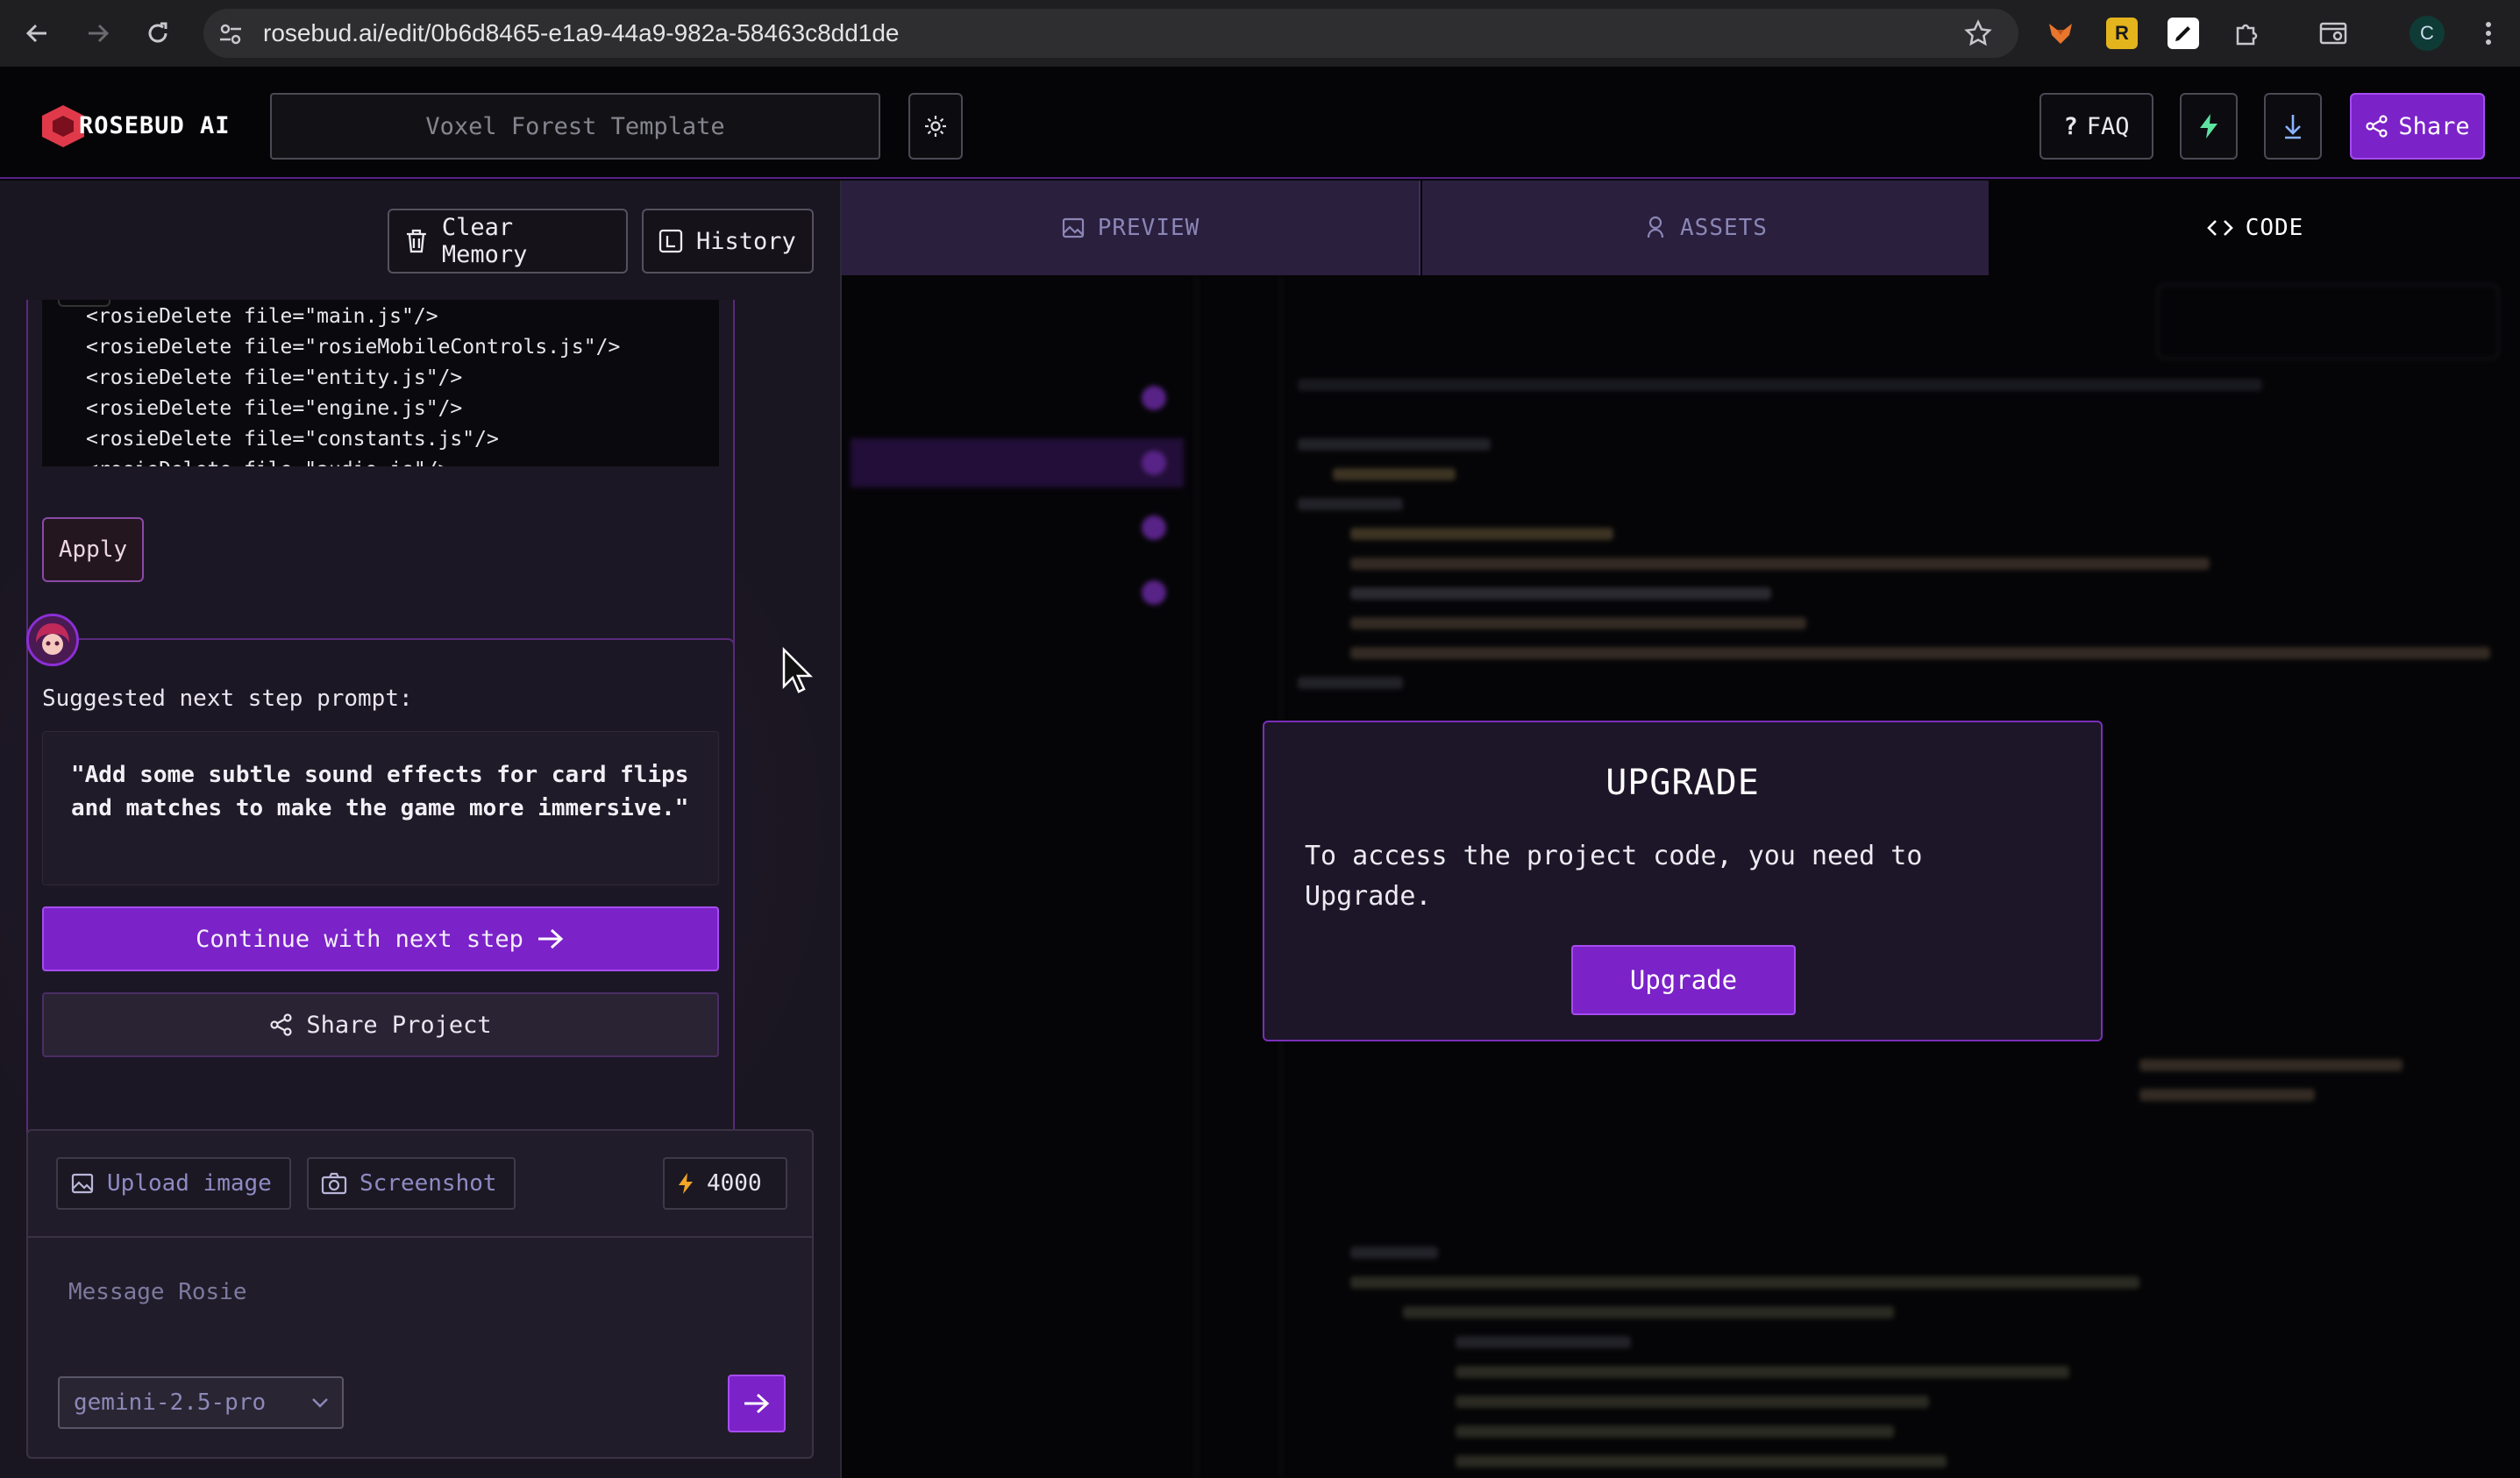 Image resolution: width=2520 pixels, height=1478 pixels. I want to click on project-name-field: Voxel Forest Template, so click(575, 126).